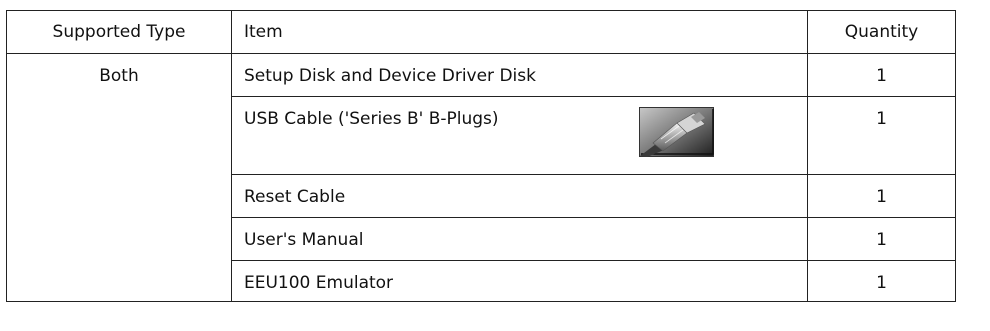 This screenshot has width=990, height=331. Describe the element at coordinates (519, 75) in the screenshot. I see `item-cell: Setup Disk and Device Driver Disk` at that location.